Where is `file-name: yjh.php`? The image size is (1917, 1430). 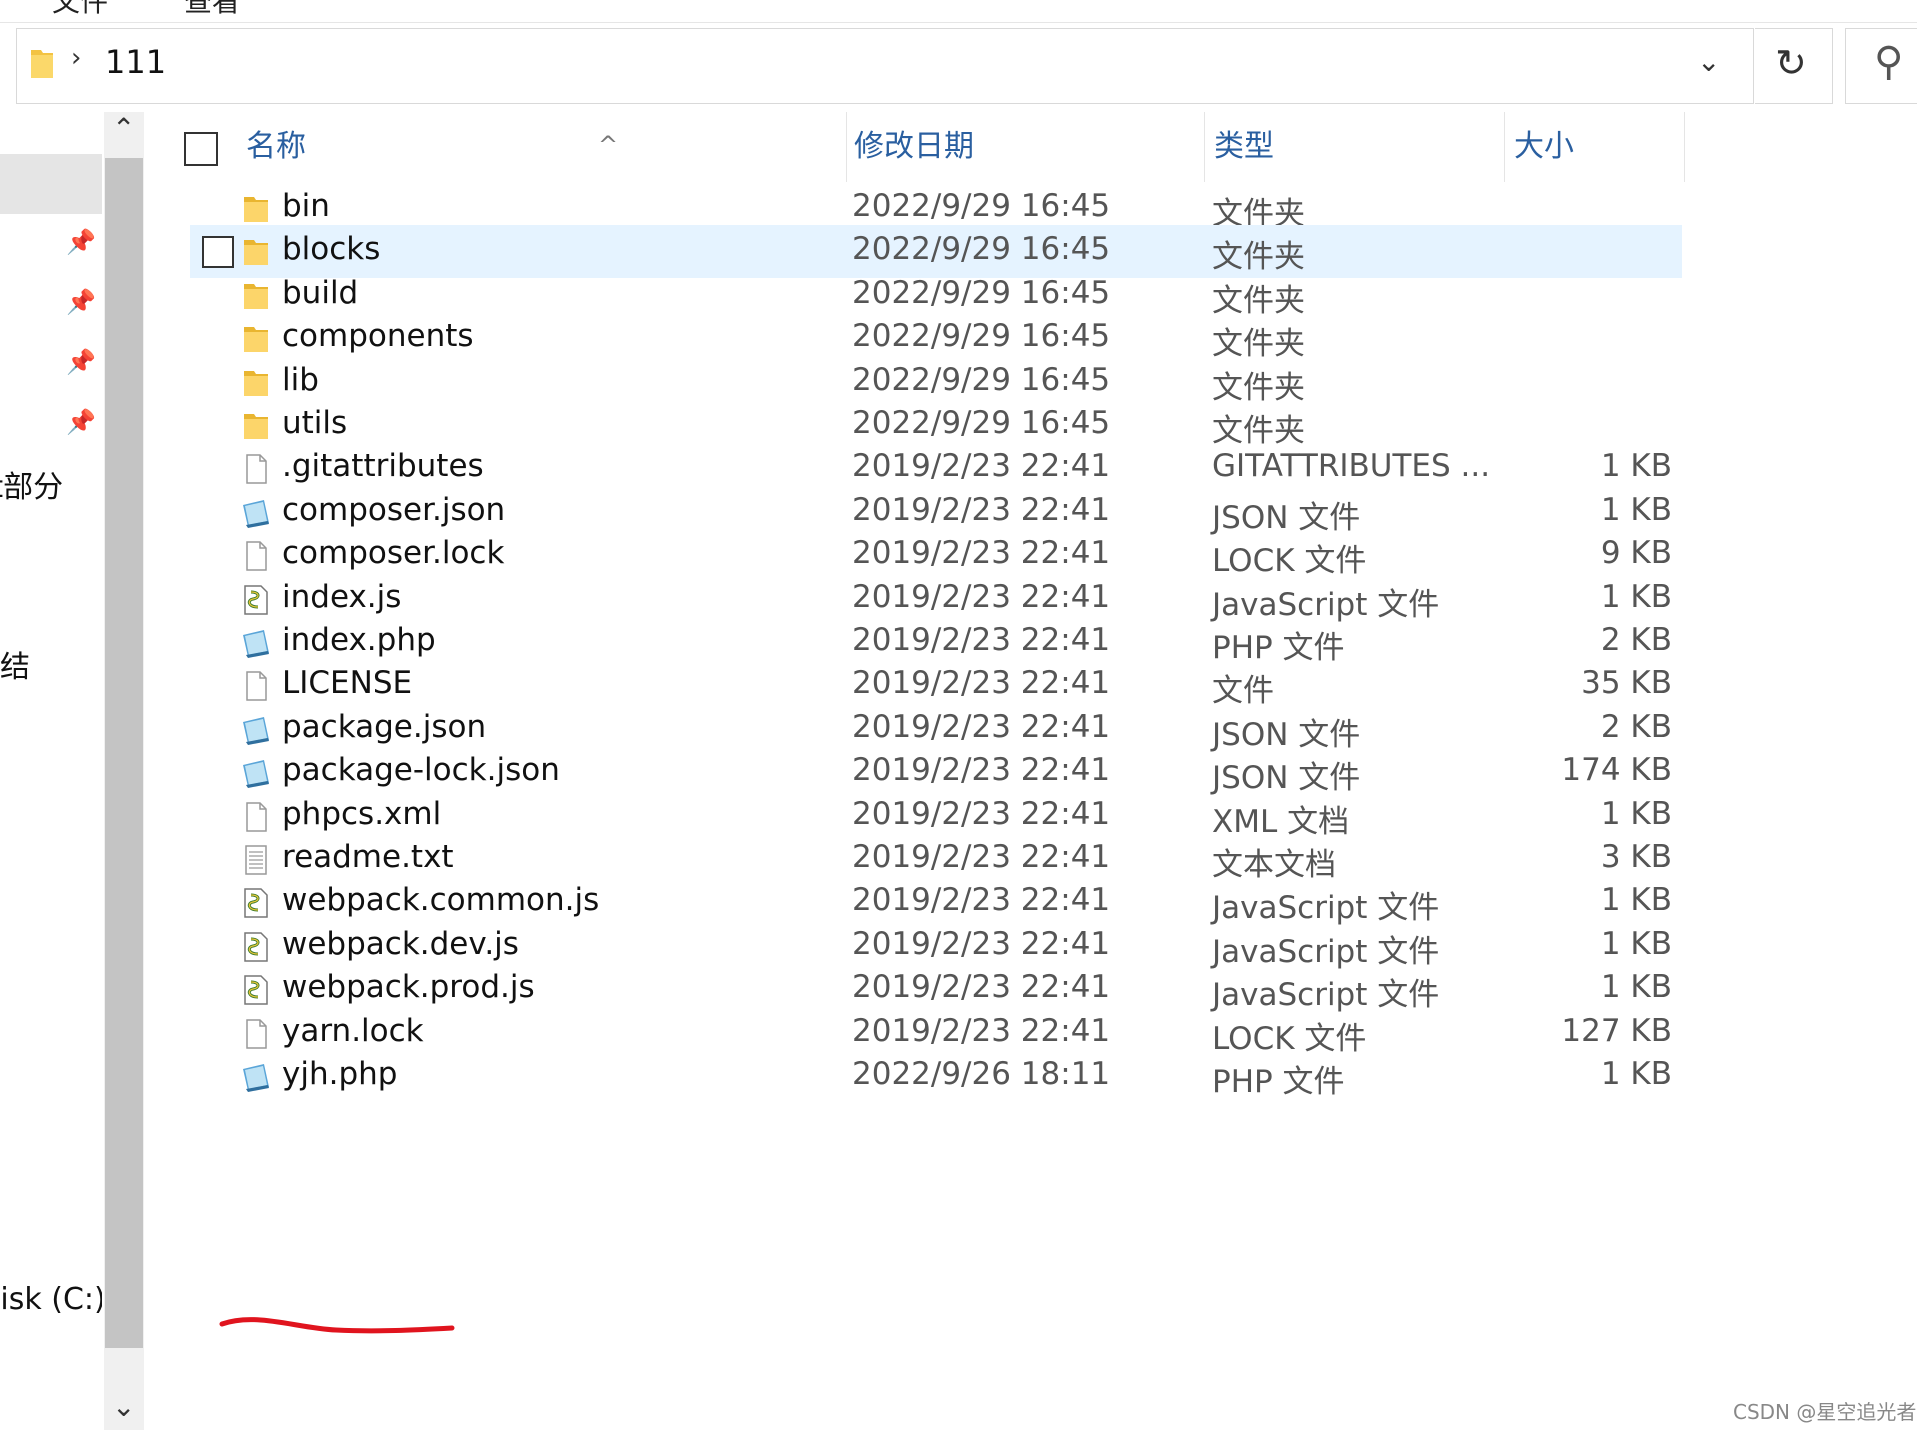 file-name: yjh.php is located at coordinates (340, 1074).